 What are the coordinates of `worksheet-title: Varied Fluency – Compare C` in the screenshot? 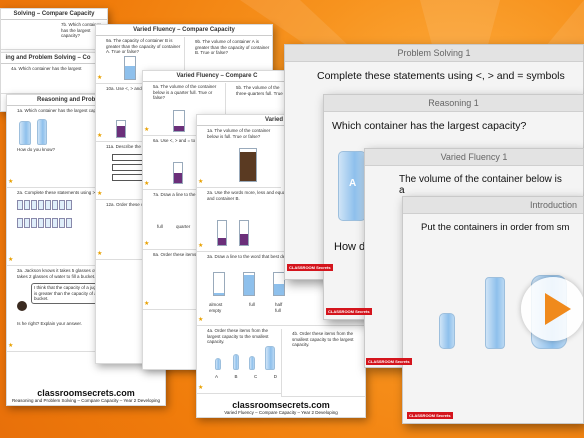 It's located at (217, 76).